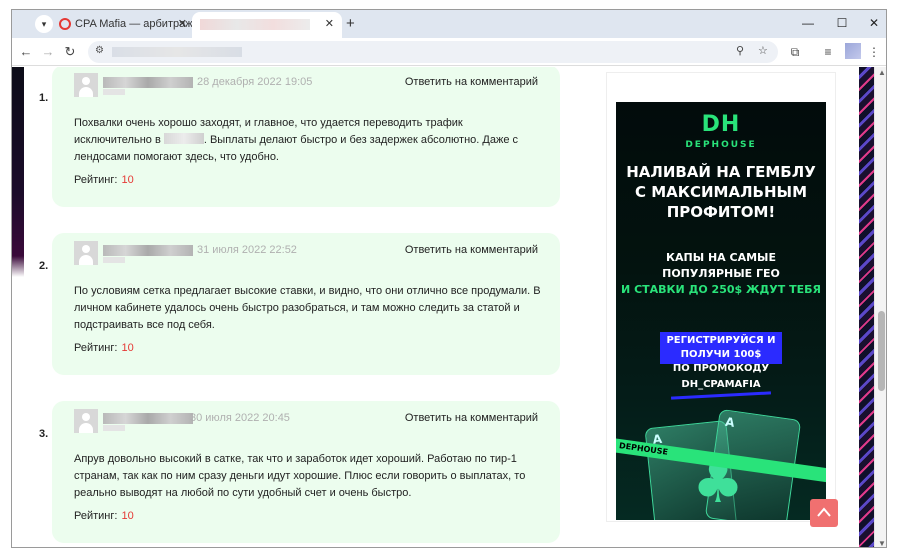  I want to click on comment-date: 31 июля 2022 22:52, so click(247, 250).